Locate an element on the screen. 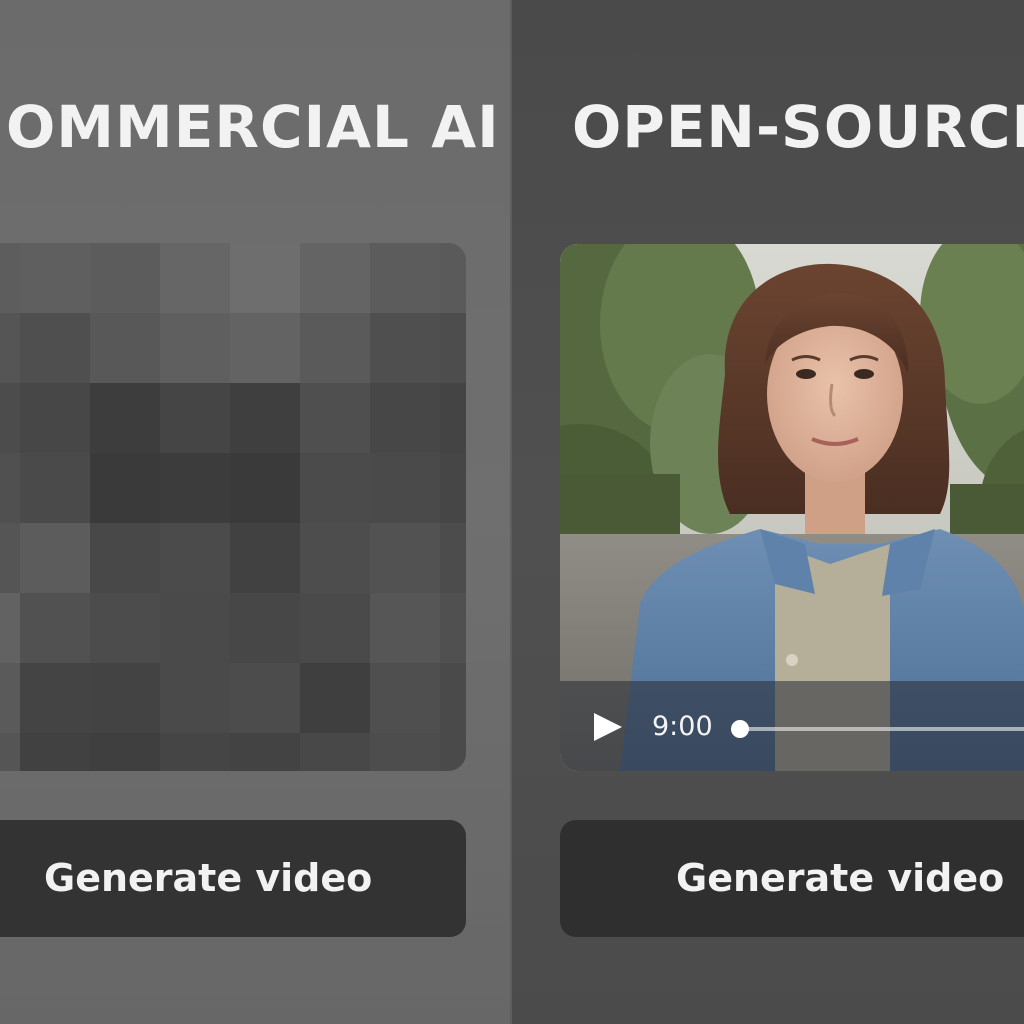 The width and height of the screenshot is (1024, 1024). panel-title: OPEN-SOURCE A is located at coordinates (798, 127).